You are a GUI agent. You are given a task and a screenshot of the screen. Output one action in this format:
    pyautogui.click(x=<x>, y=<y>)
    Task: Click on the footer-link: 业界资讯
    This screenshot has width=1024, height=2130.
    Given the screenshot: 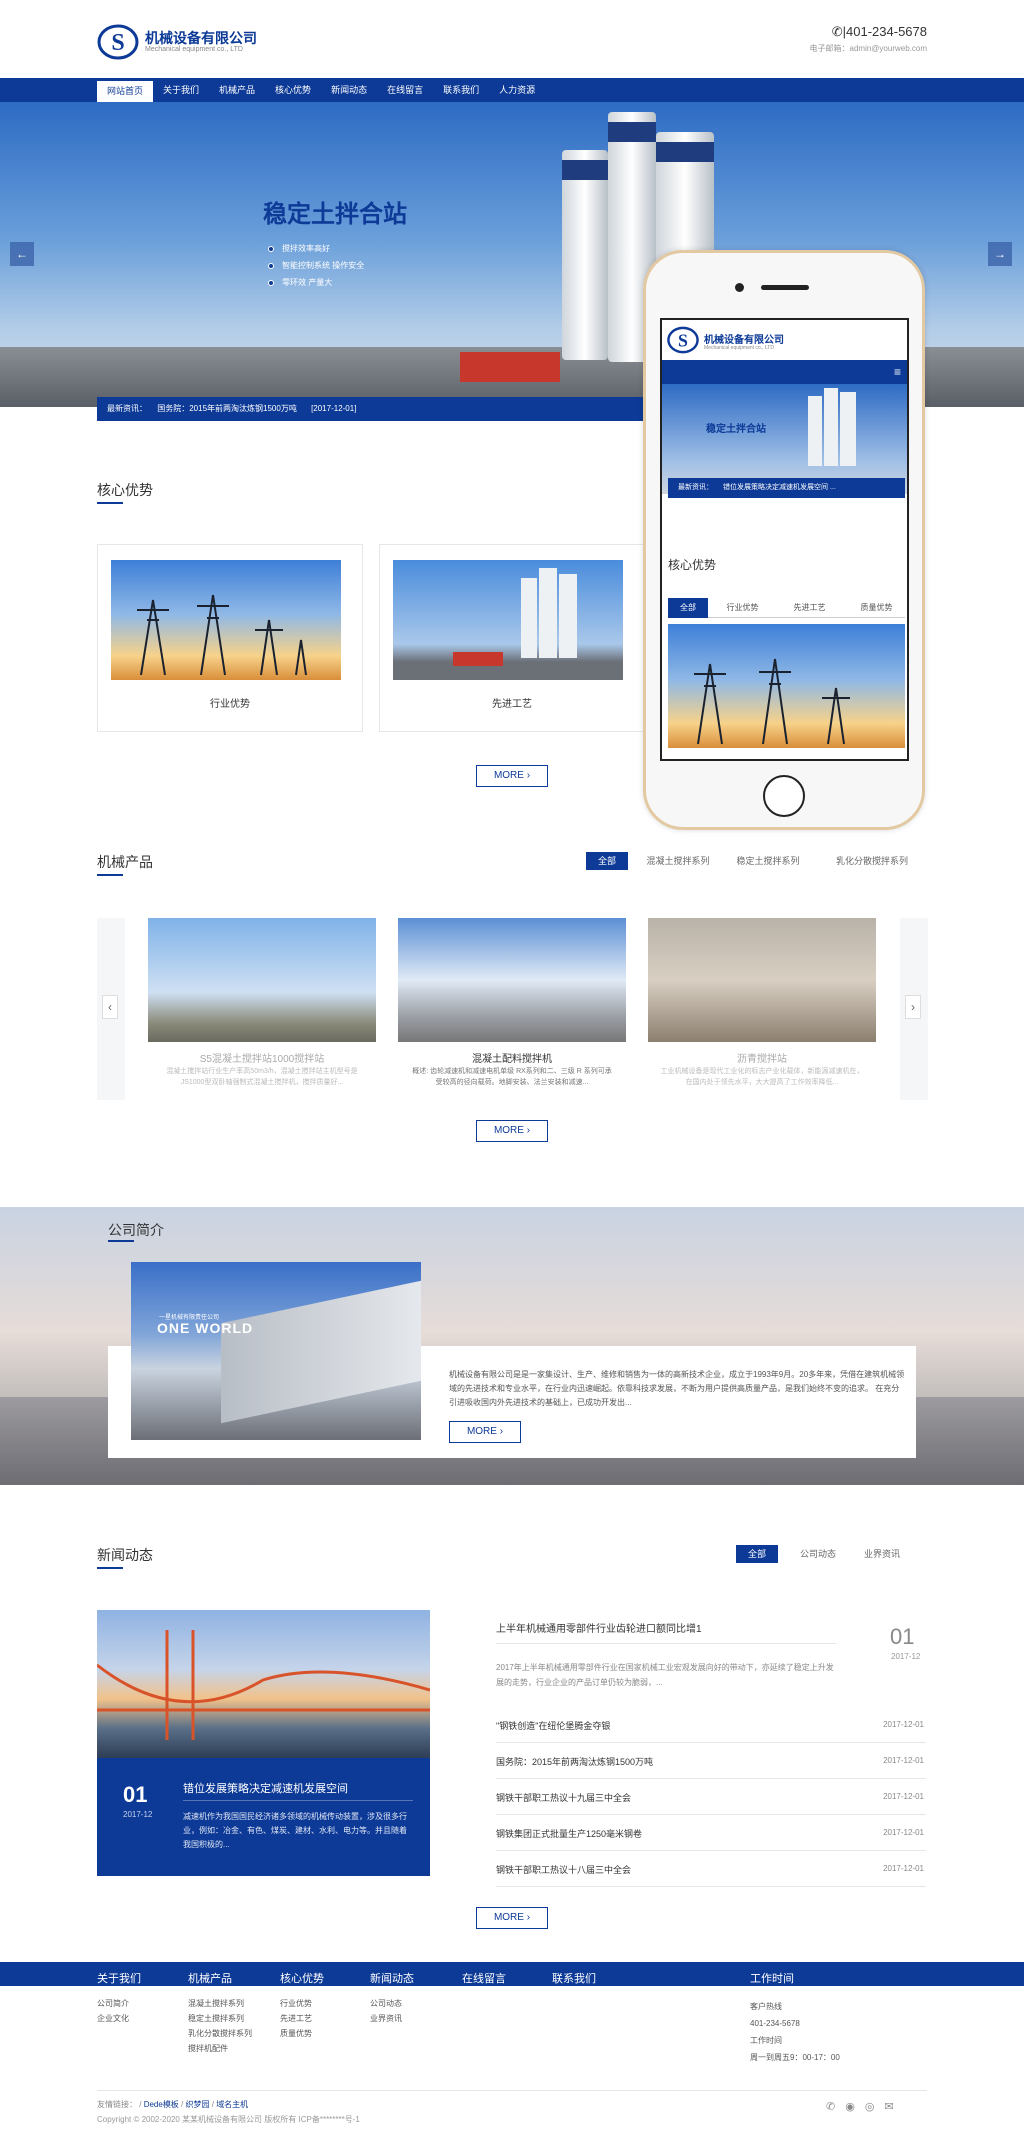 What is the action you would take?
    pyautogui.click(x=386, y=2018)
    